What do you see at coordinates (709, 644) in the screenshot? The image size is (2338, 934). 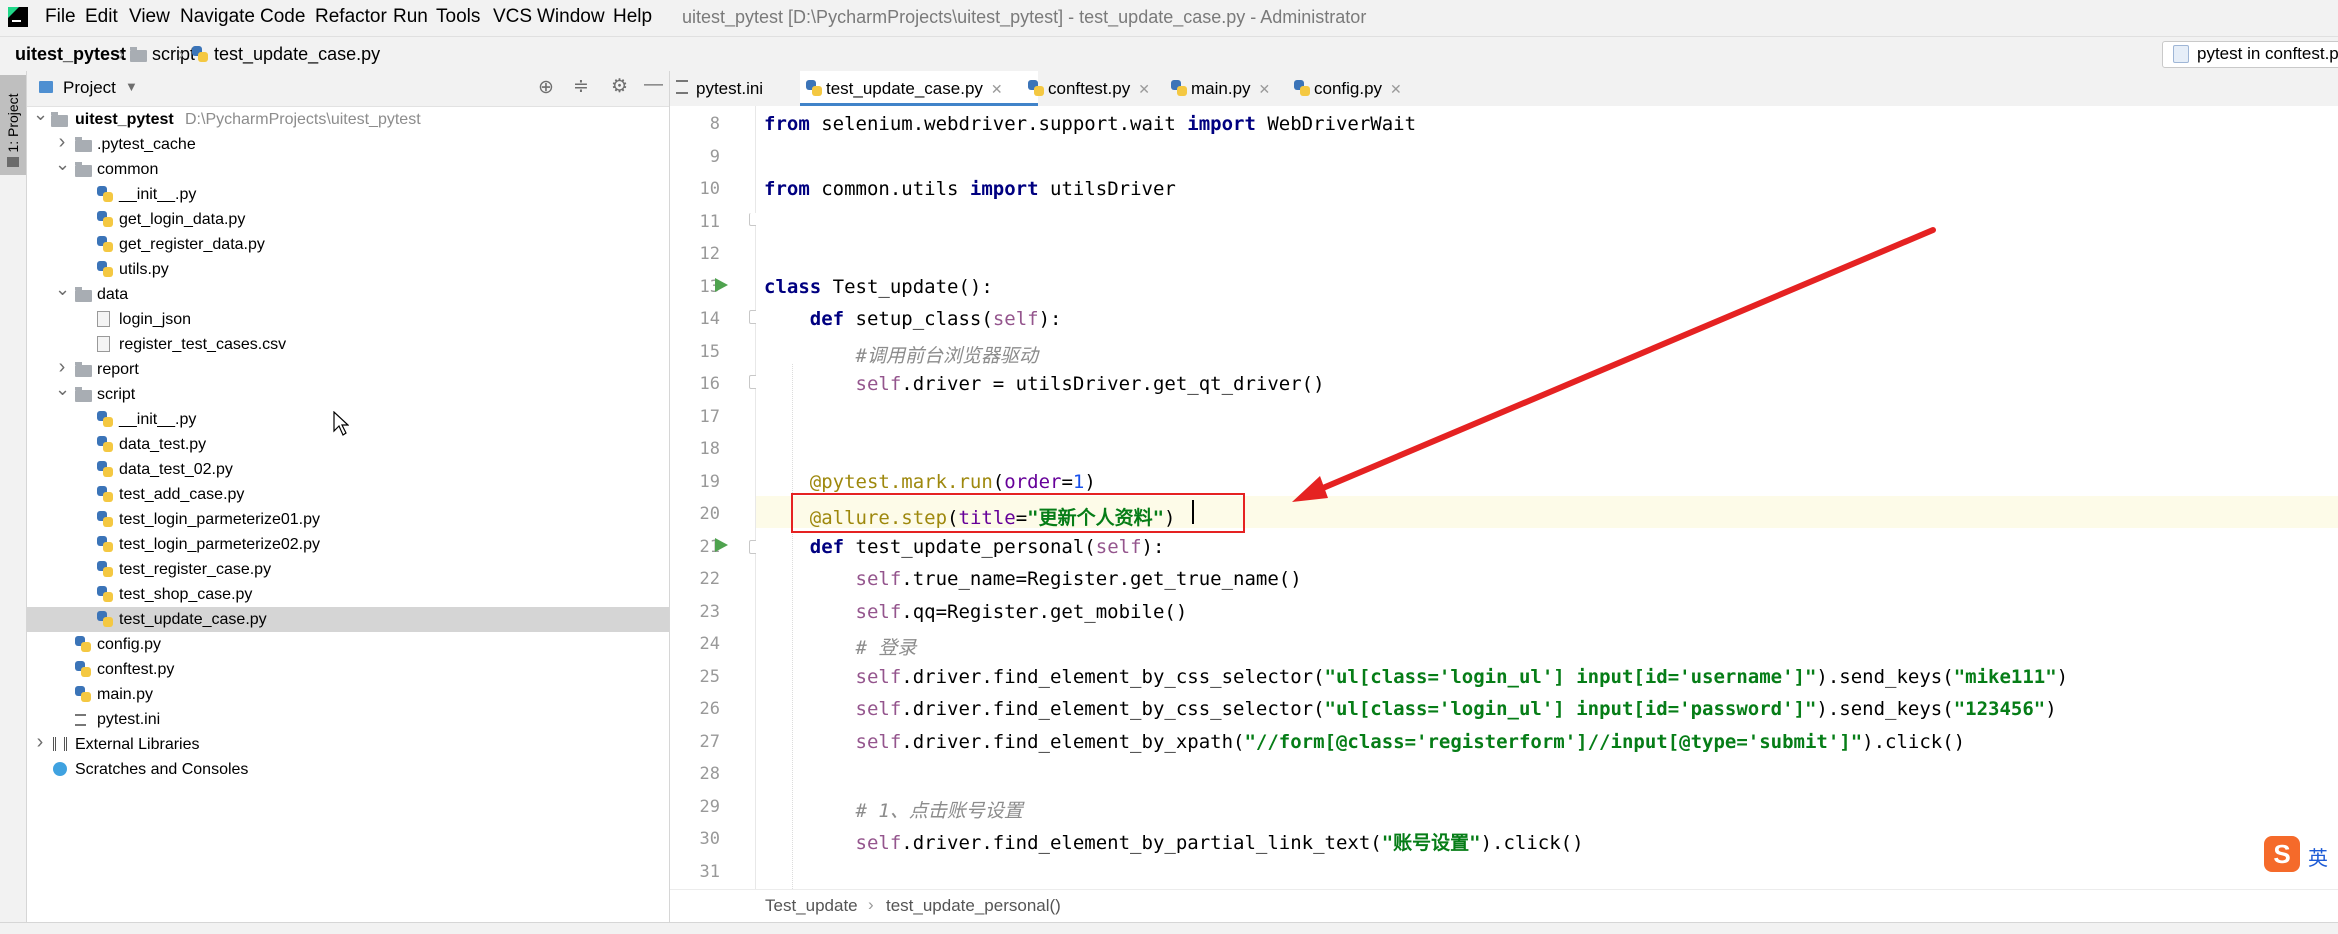 I see `line-number: 24` at bounding box center [709, 644].